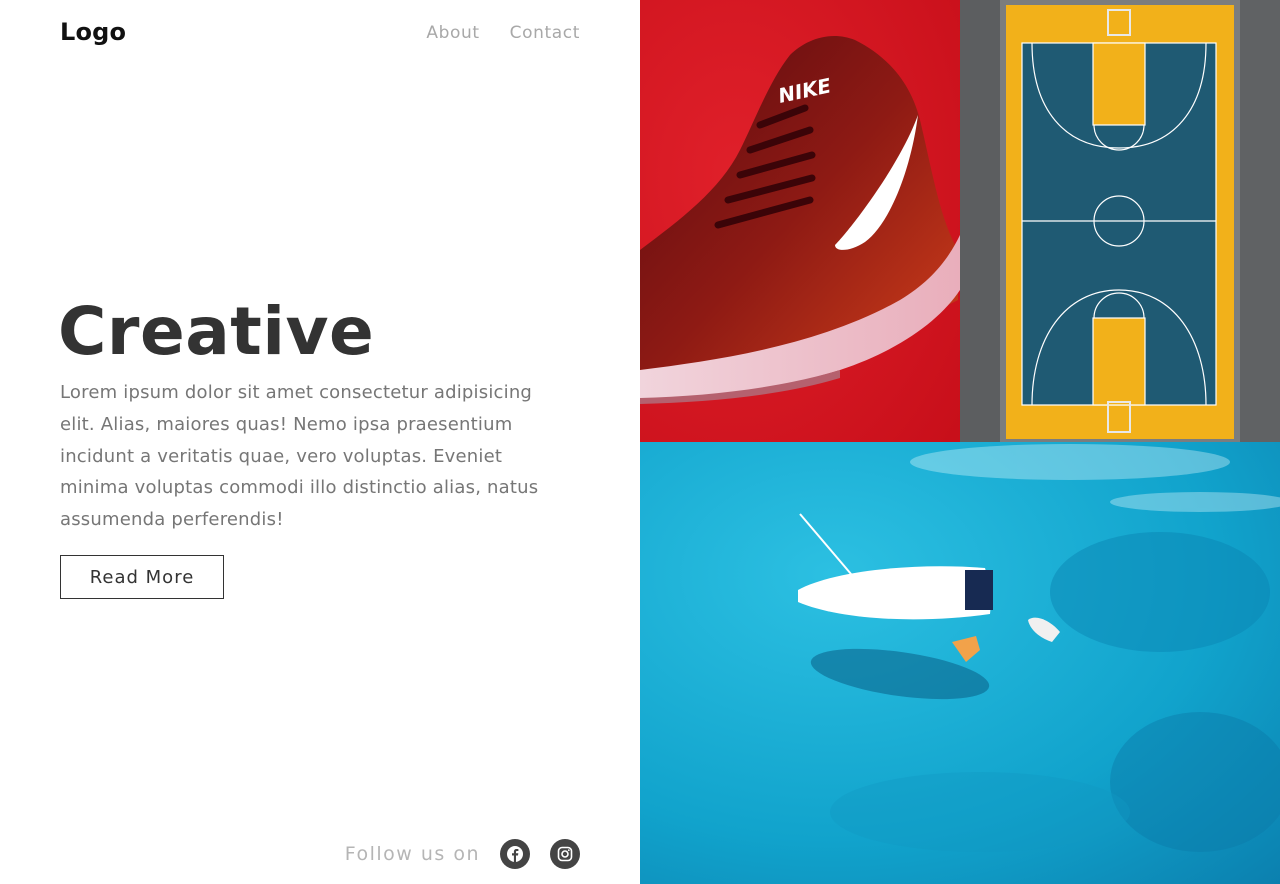 This screenshot has width=1280, height=884. I want to click on follow-us: Follow us on, so click(462, 854).